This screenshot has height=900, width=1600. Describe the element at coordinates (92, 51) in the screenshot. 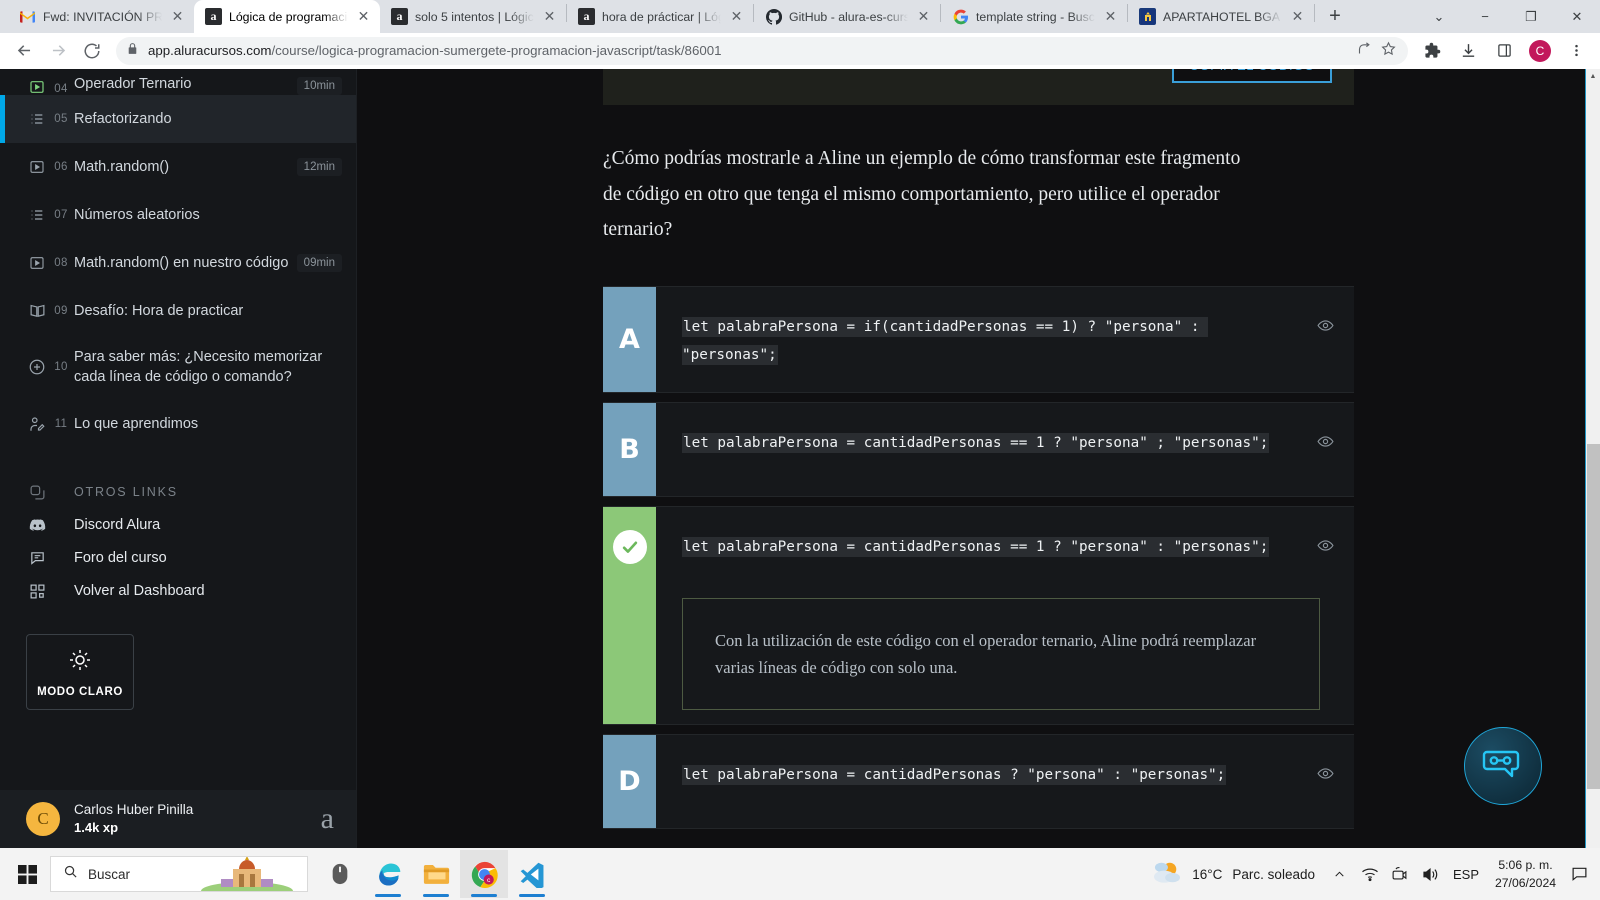

I see `reload-icon` at that location.